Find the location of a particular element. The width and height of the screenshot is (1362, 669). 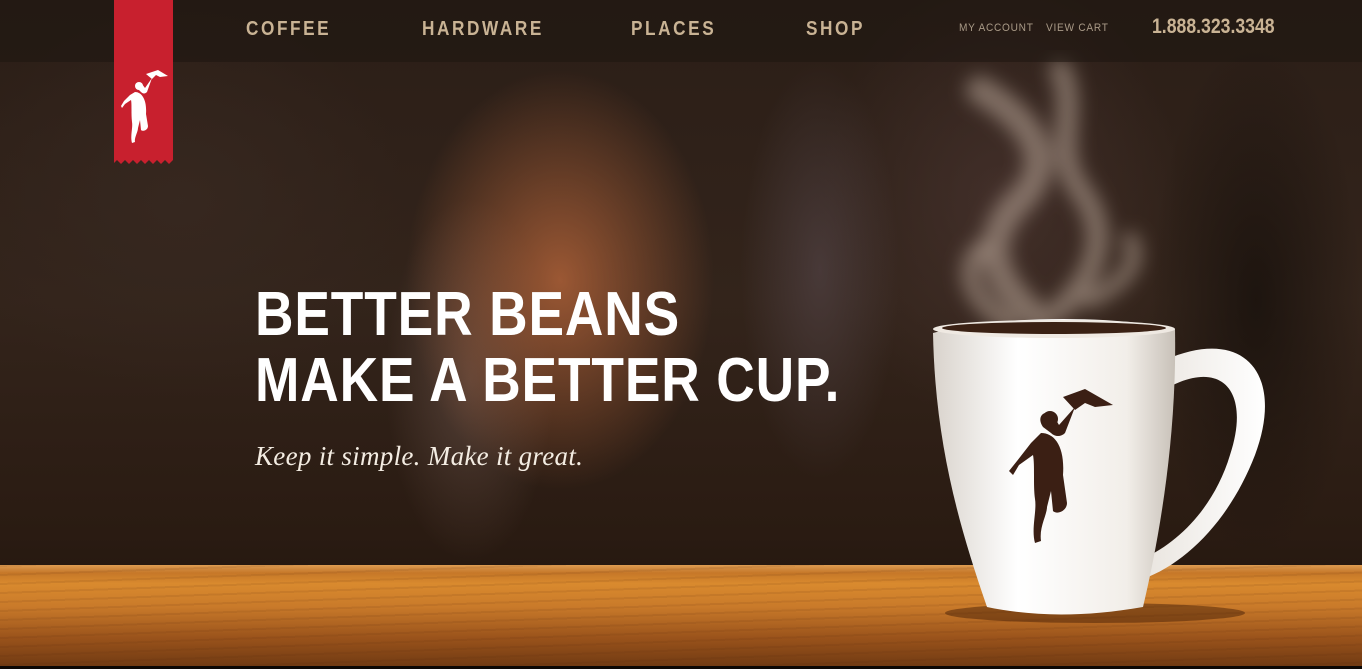

nav-shop: SHOP is located at coordinates (835, 29).